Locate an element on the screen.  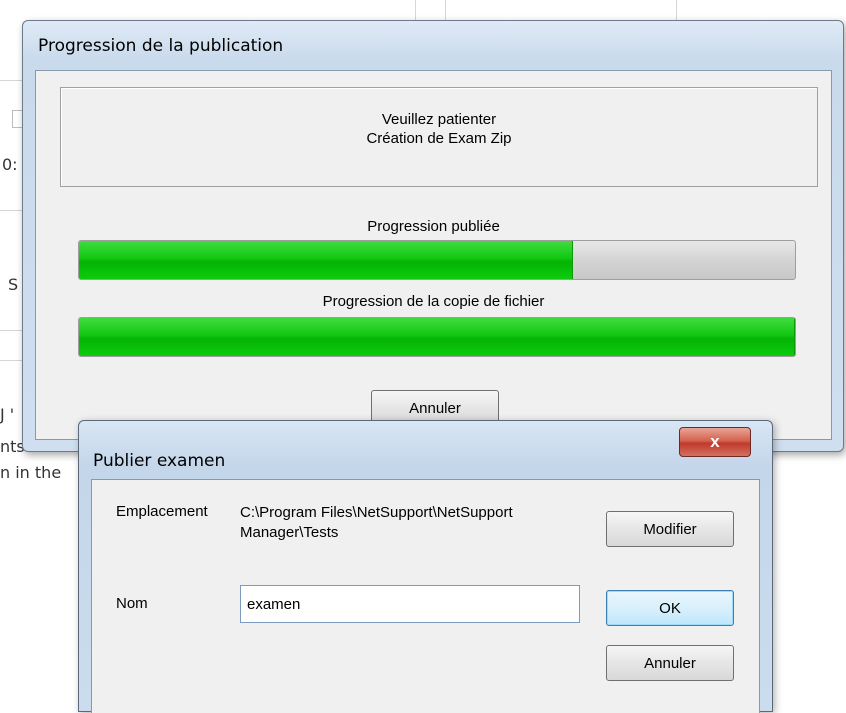
background-text: S is located at coordinates (13, 284).